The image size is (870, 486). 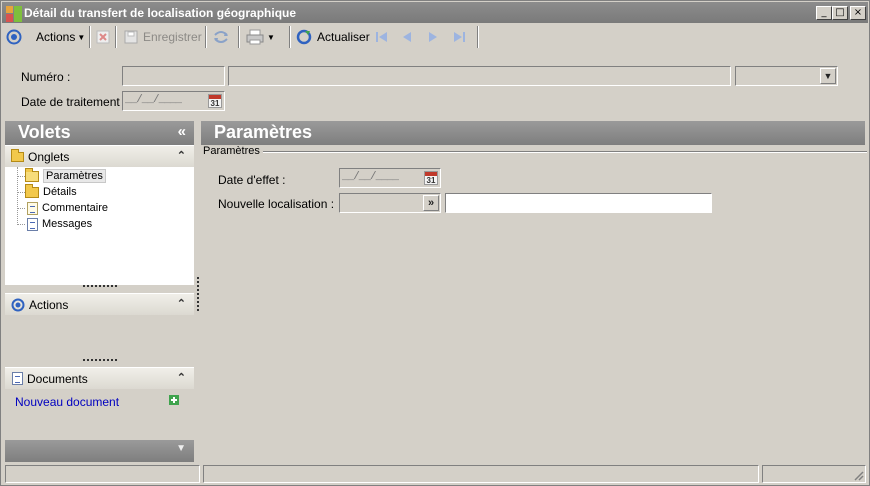 What do you see at coordinates (32, 208) in the screenshot?
I see `note-icon` at bounding box center [32, 208].